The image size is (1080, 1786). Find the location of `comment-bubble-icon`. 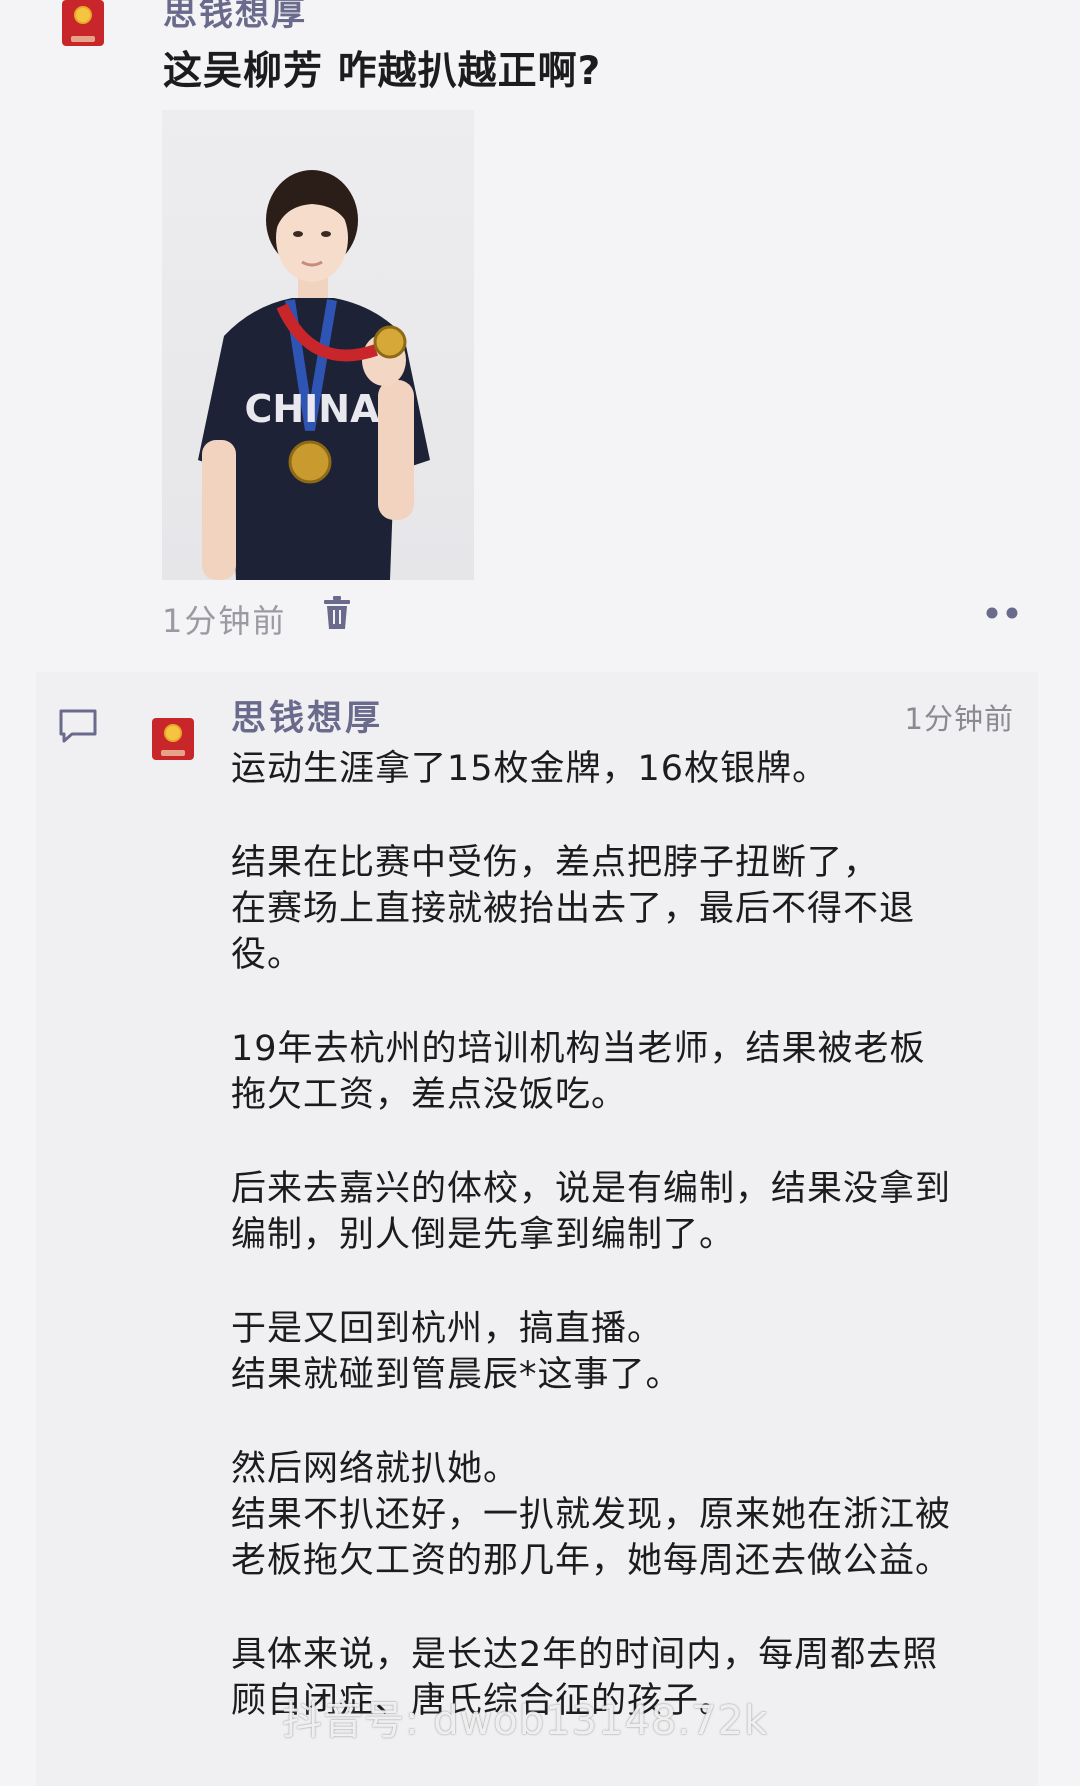

comment-bubble-icon is located at coordinates (78, 726).